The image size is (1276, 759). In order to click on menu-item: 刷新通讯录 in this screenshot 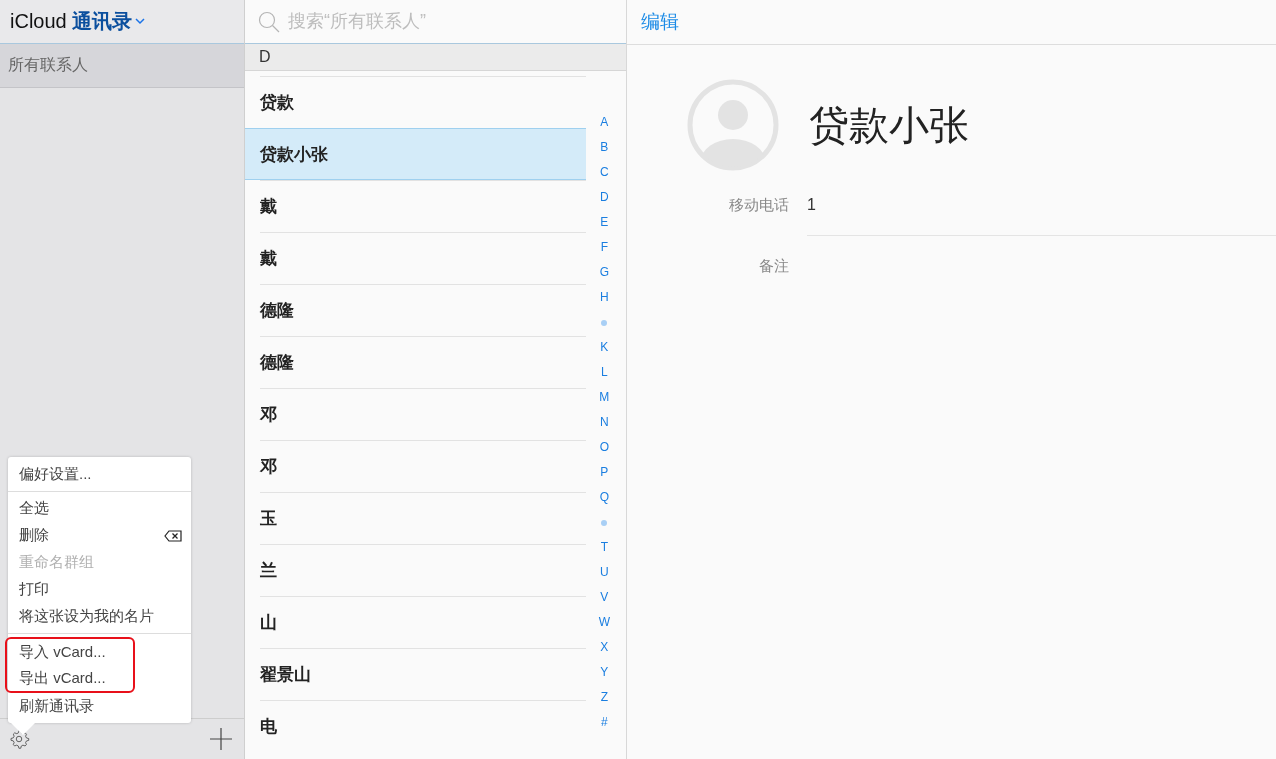, I will do `click(99, 706)`.